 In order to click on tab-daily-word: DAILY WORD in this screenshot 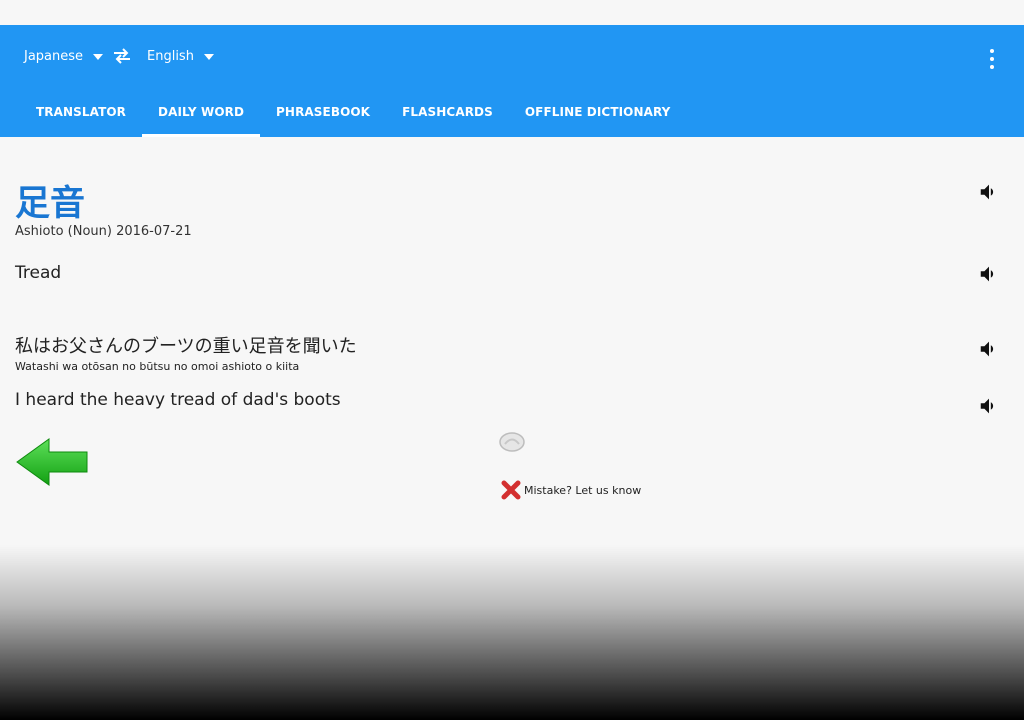, I will do `click(201, 112)`.